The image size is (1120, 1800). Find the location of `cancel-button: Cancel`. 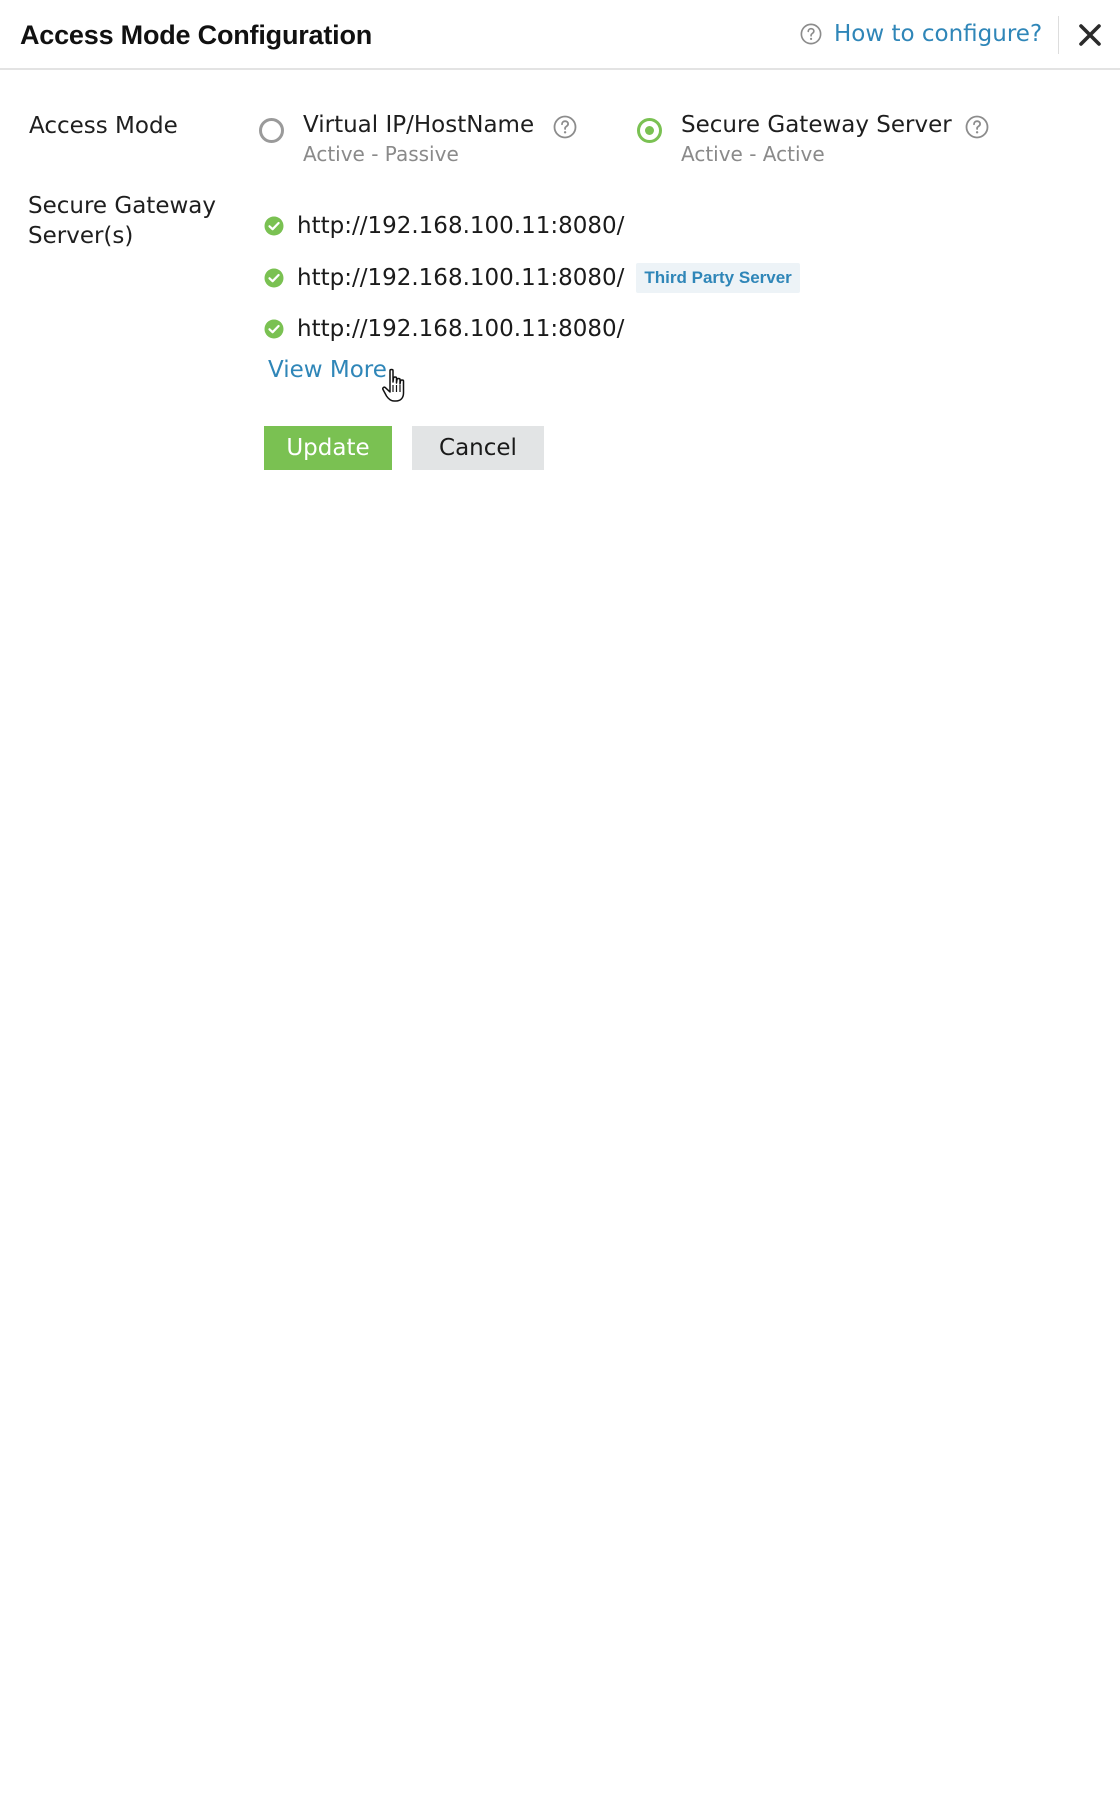

cancel-button: Cancel is located at coordinates (478, 448).